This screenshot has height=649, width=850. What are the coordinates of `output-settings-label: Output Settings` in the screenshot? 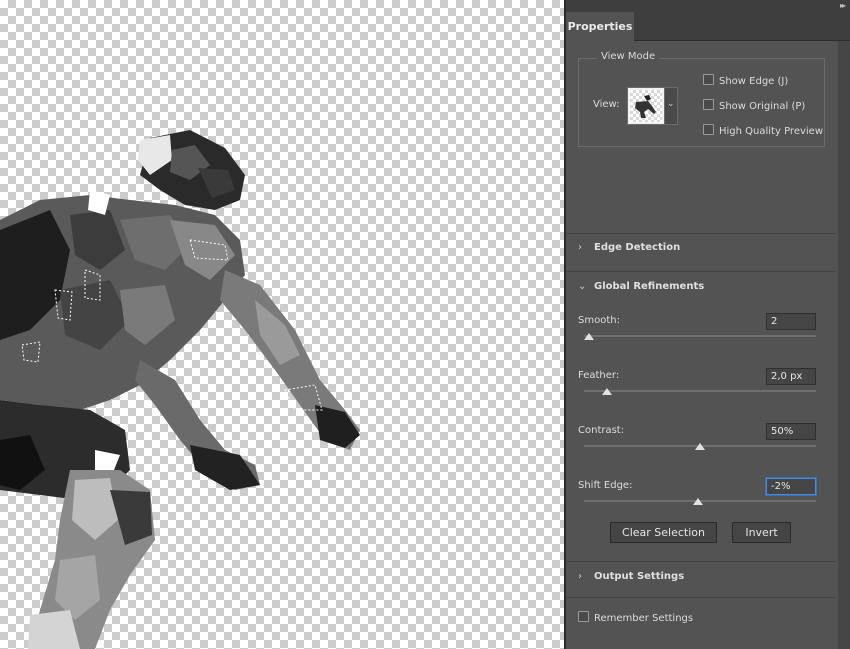 It's located at (639, 576).